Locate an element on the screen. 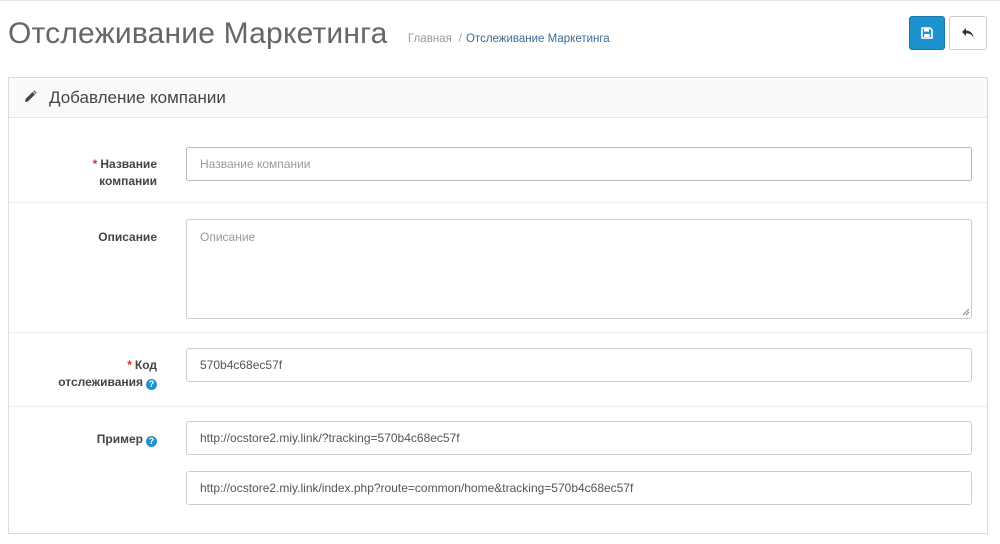 The height and width of the screenshot is (544, 1000). breadcrumb: Главная / Отслеживание Маркетинга is located at coordinates (509, 39).